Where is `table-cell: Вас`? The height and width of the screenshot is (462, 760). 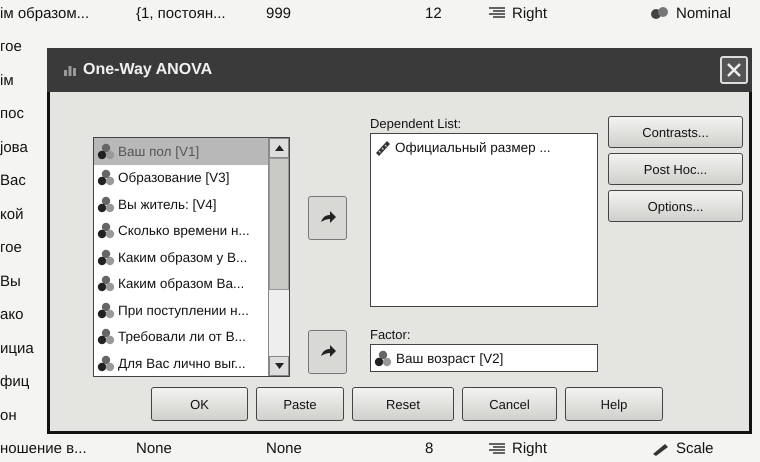
table-cell: Вас is located at coordinates (13, 181).